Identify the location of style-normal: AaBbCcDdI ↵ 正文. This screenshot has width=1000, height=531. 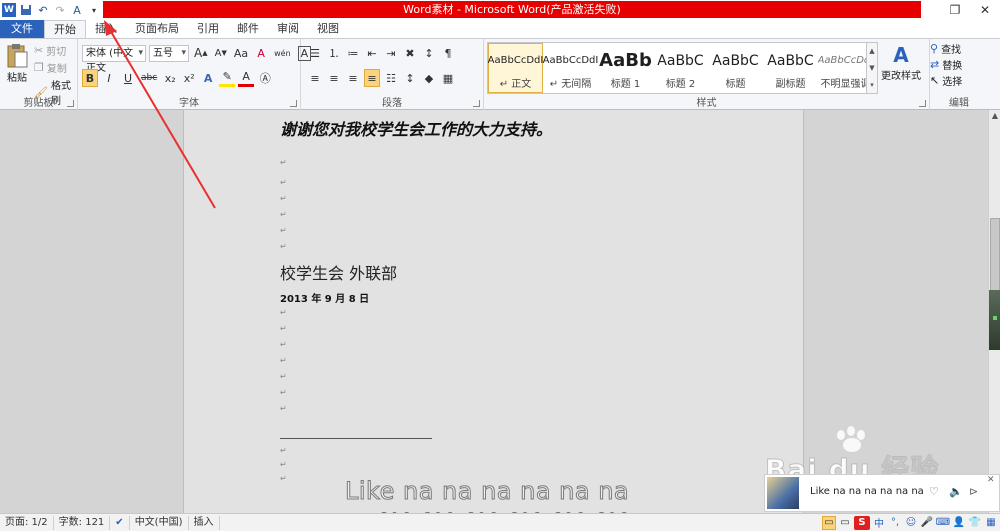
(515, 68).